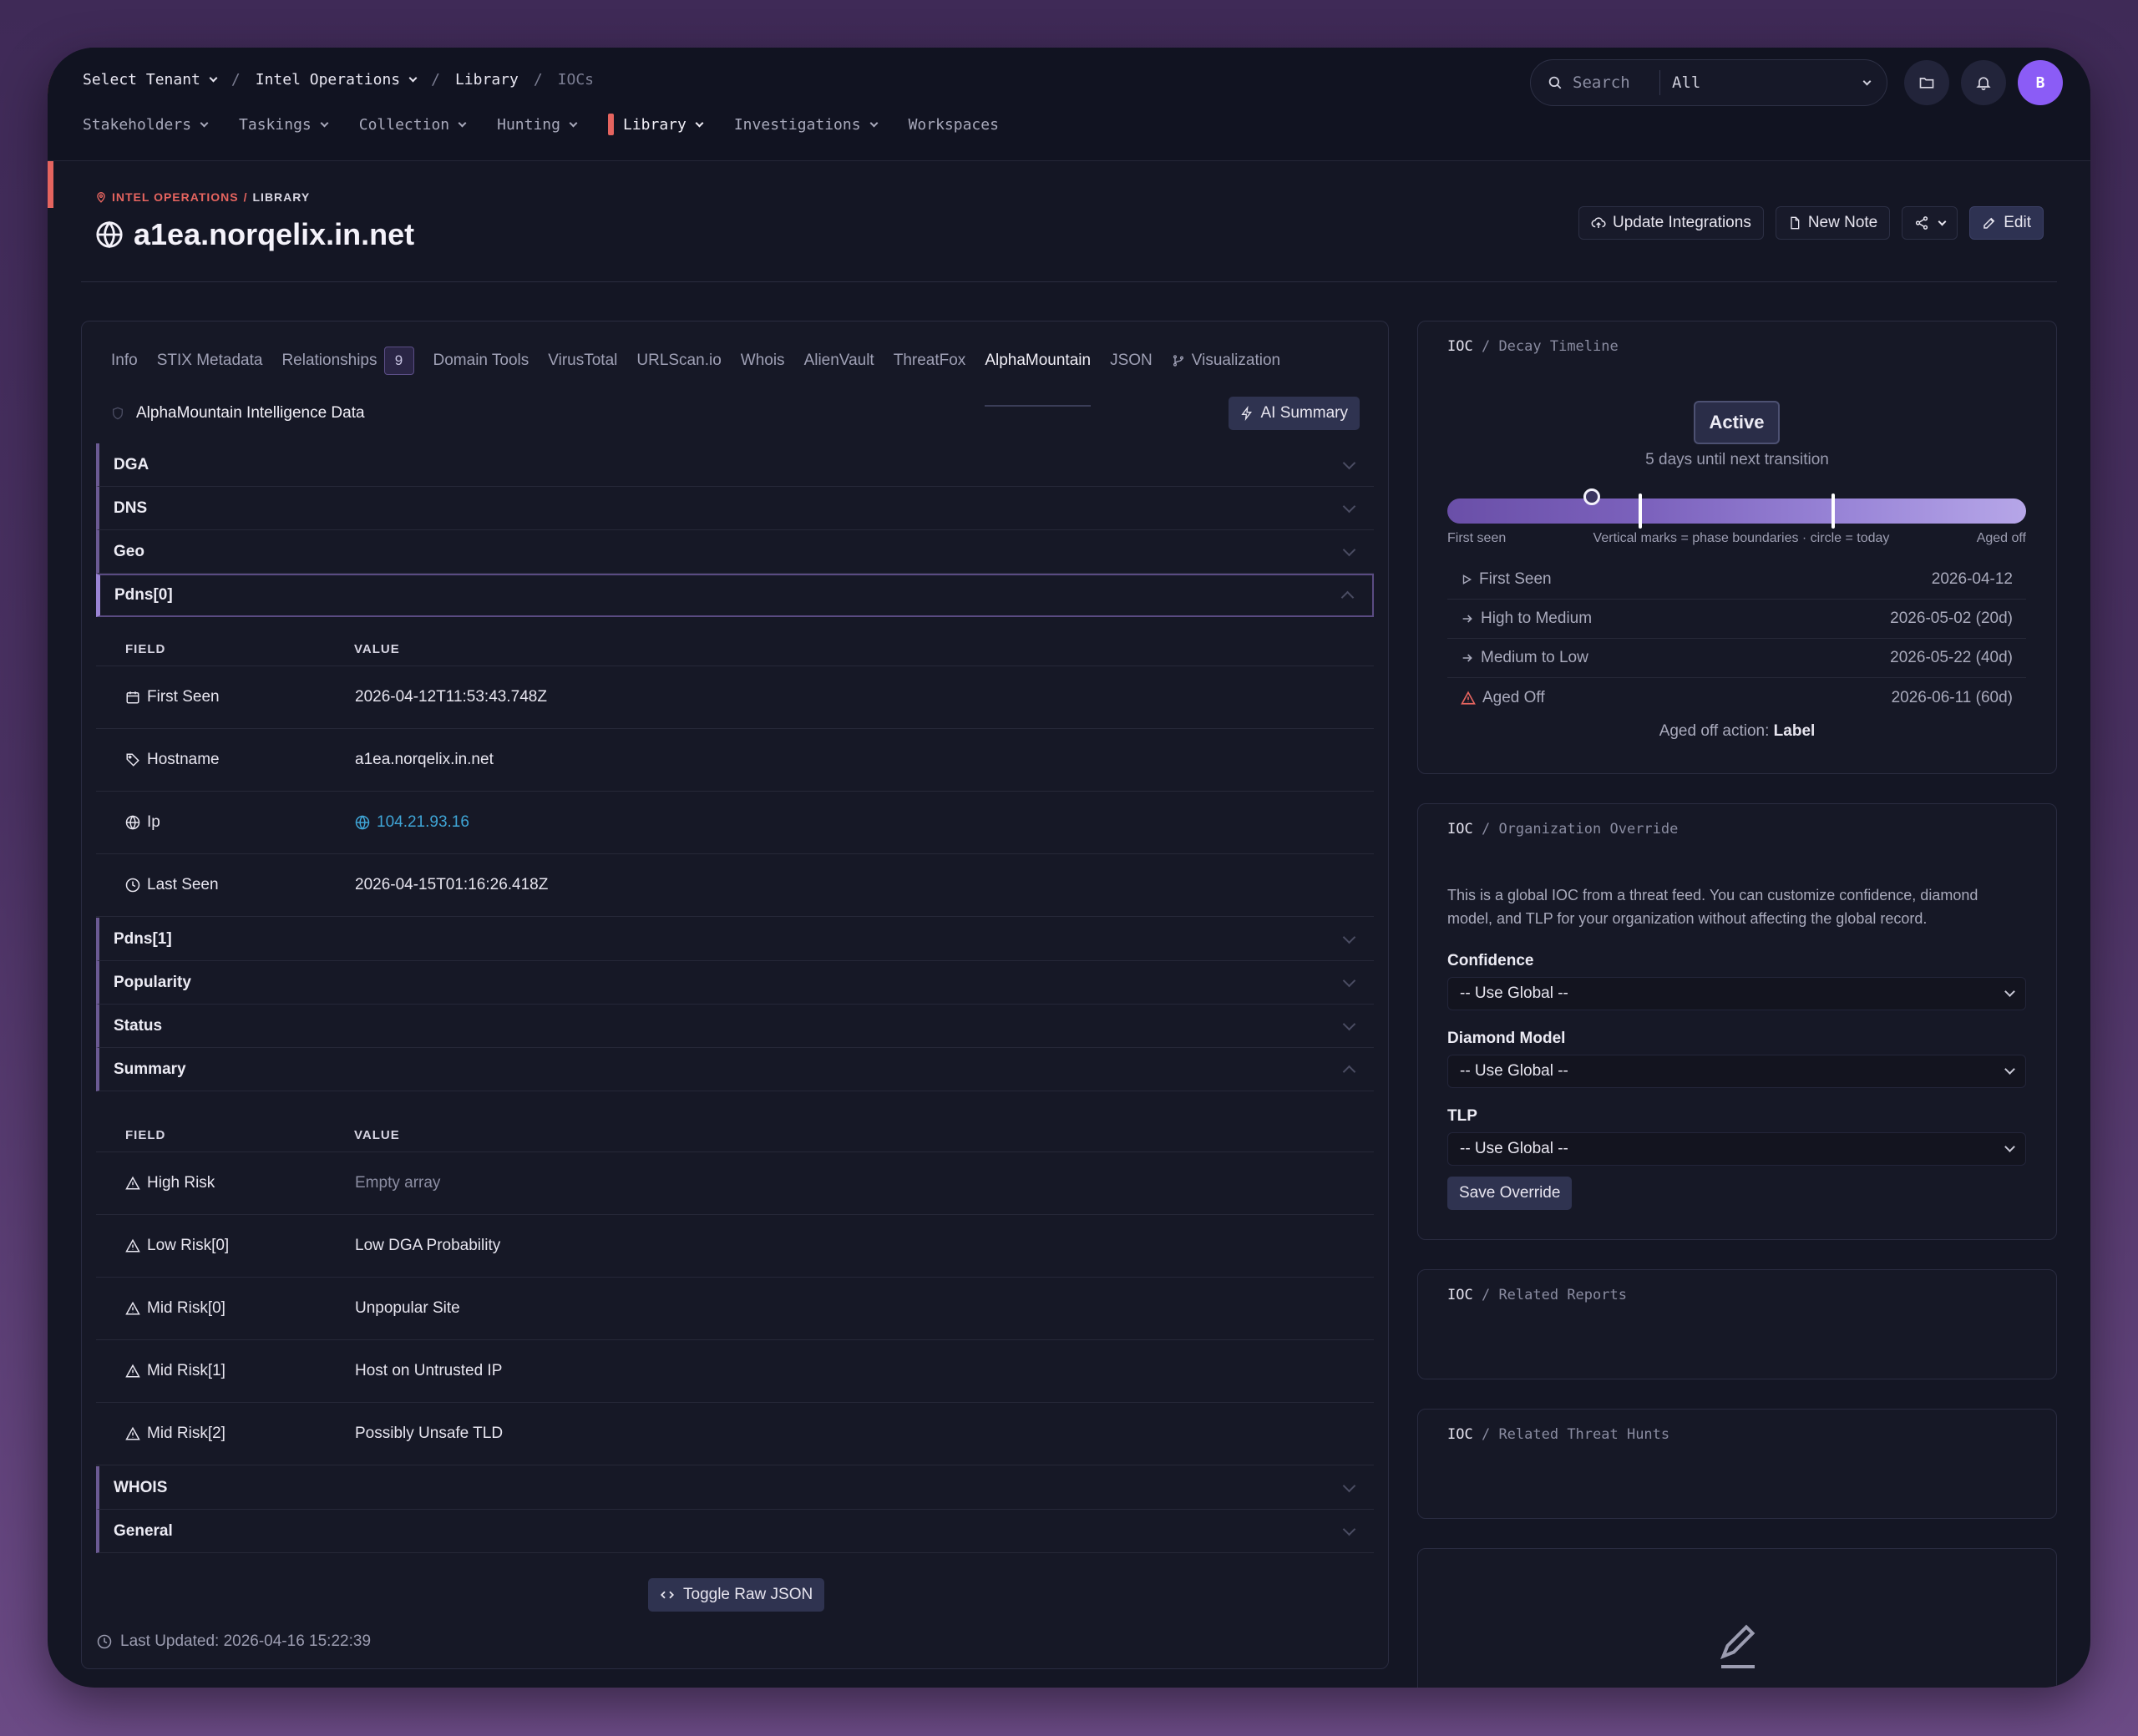 This screenshot has width=2138, height=1736. I want to click on search-scope-select: All, so click(1773, 82).